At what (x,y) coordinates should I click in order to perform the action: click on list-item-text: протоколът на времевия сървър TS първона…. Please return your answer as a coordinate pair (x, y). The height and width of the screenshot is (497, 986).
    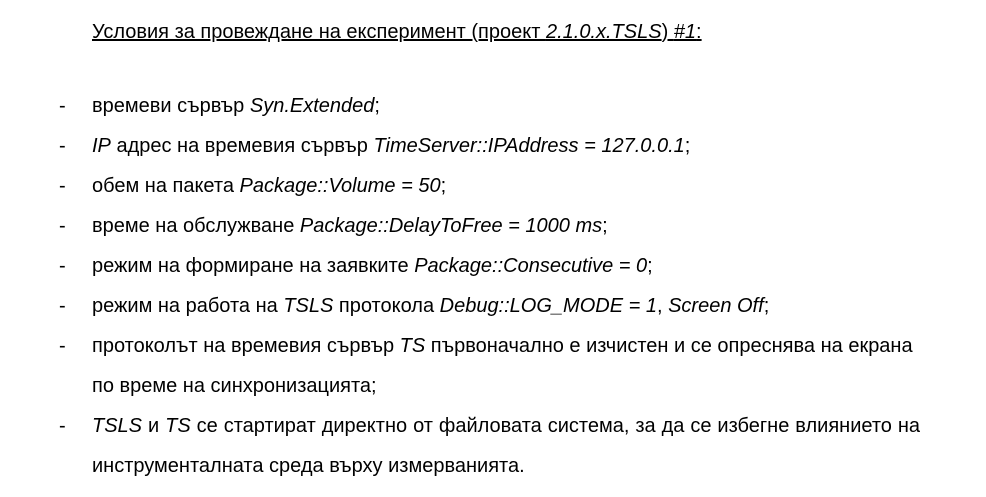
    Looking at the image, I should click on (502, 366).